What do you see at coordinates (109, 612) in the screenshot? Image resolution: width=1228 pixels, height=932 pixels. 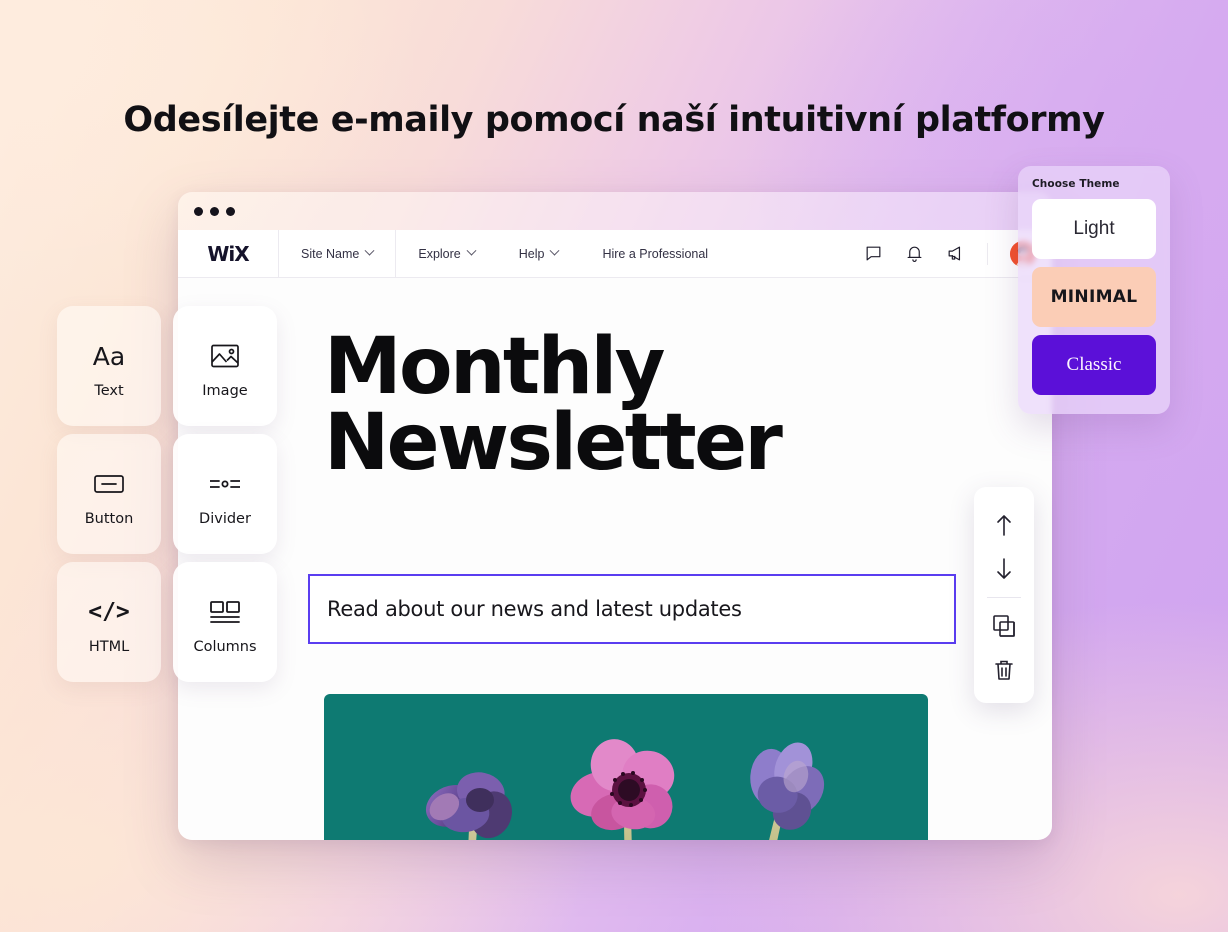 I see `html-code-icon: </>` at bounding box center [109, 612].